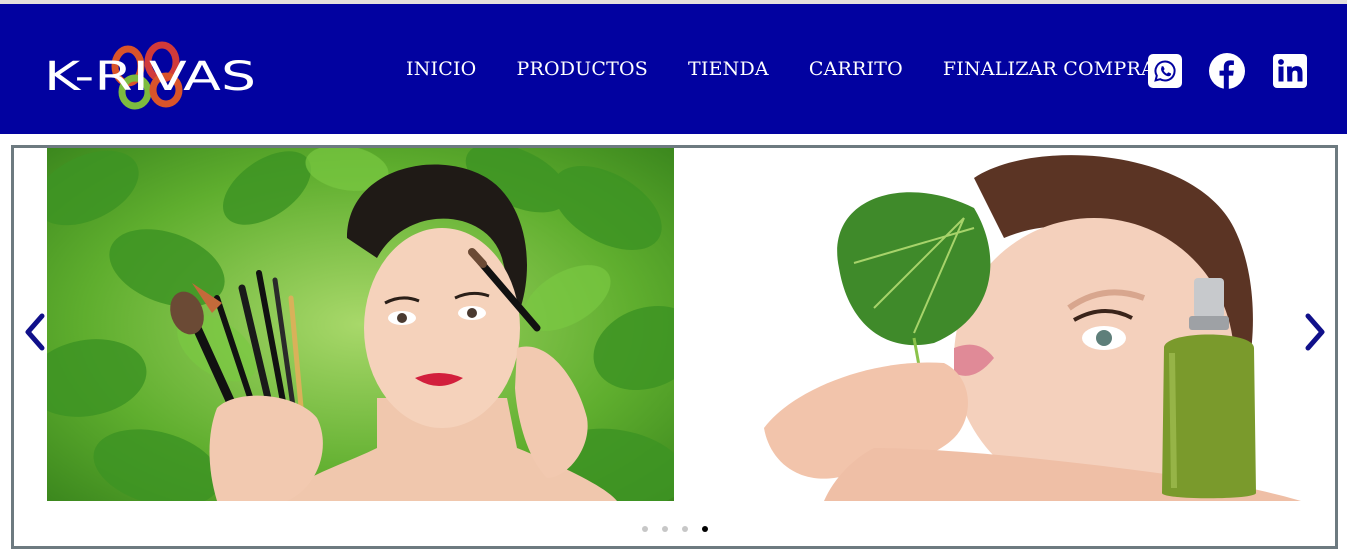  Describe the element at coordinates (674, 529) in the screenshot. I see `slider-pagination` at that location.